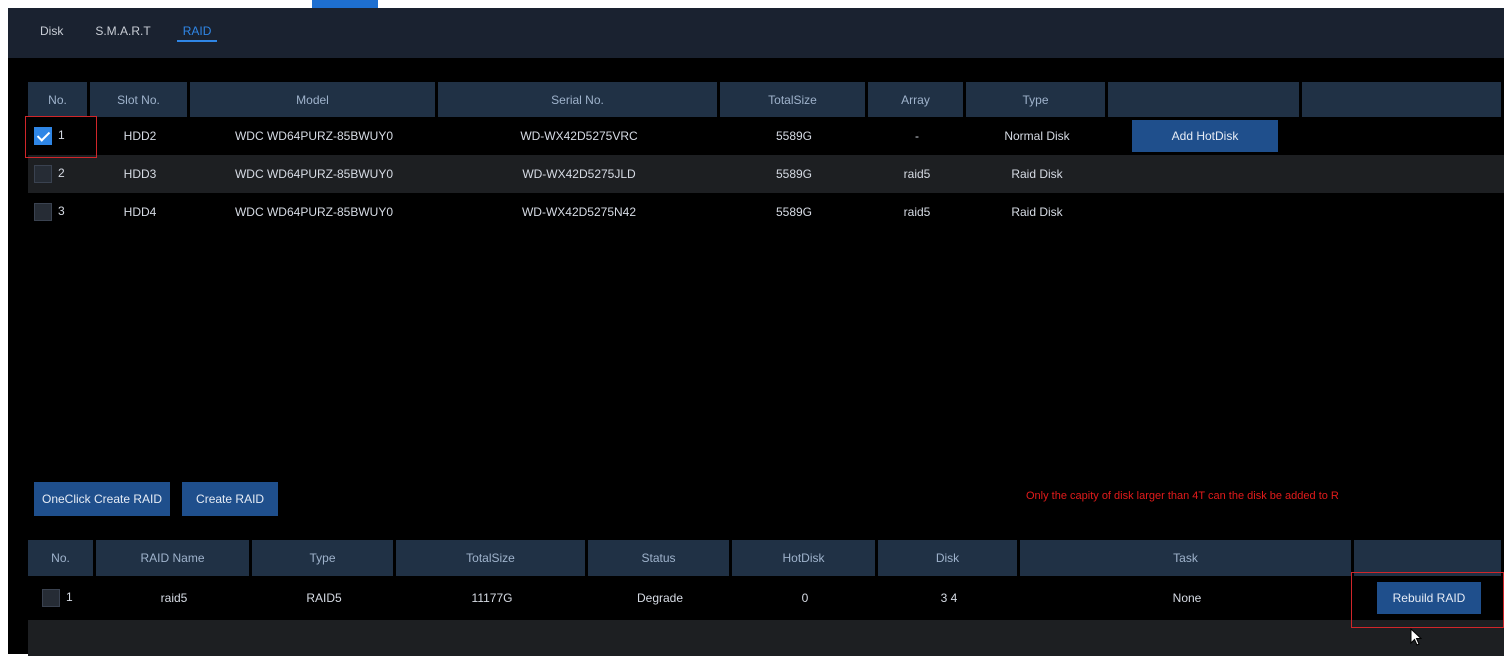 This screenshot has width=1504, height=656. What do you see at coordinates (752, 4) in the screenshot?
I see `top-strip` at bounding box center [752, 4].